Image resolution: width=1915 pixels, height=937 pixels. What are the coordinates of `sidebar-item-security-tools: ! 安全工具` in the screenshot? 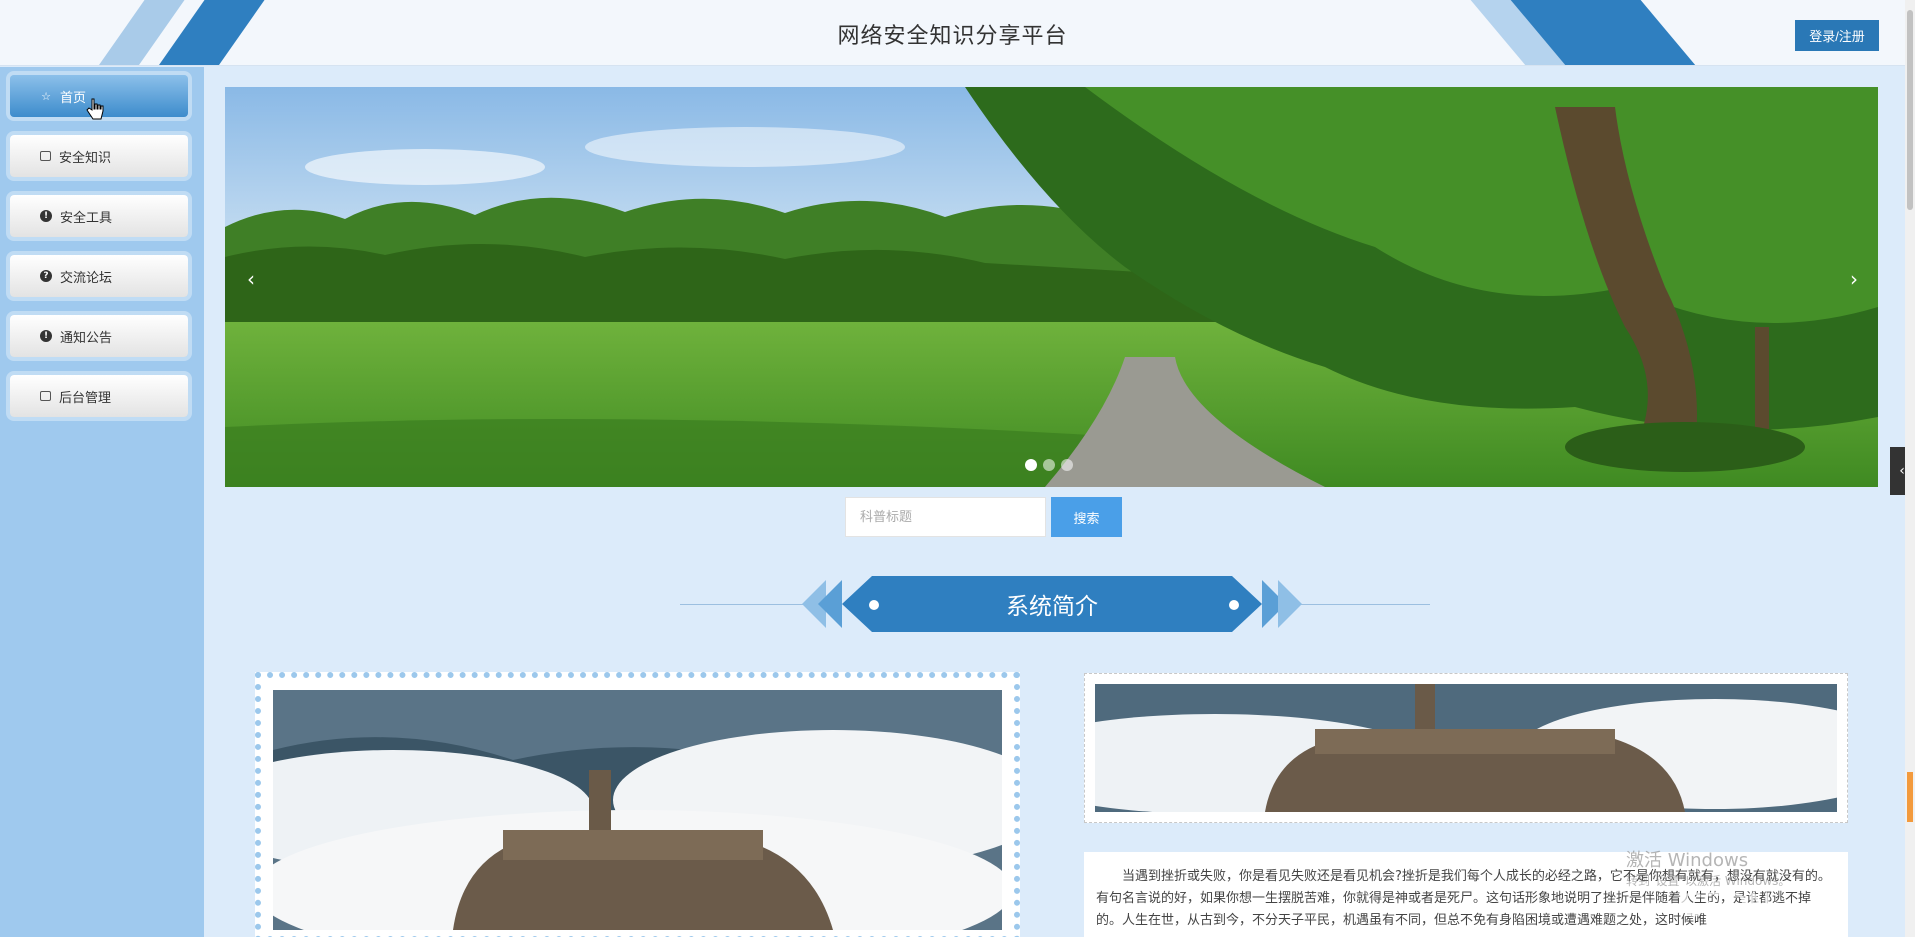 It's located at (99, 216).